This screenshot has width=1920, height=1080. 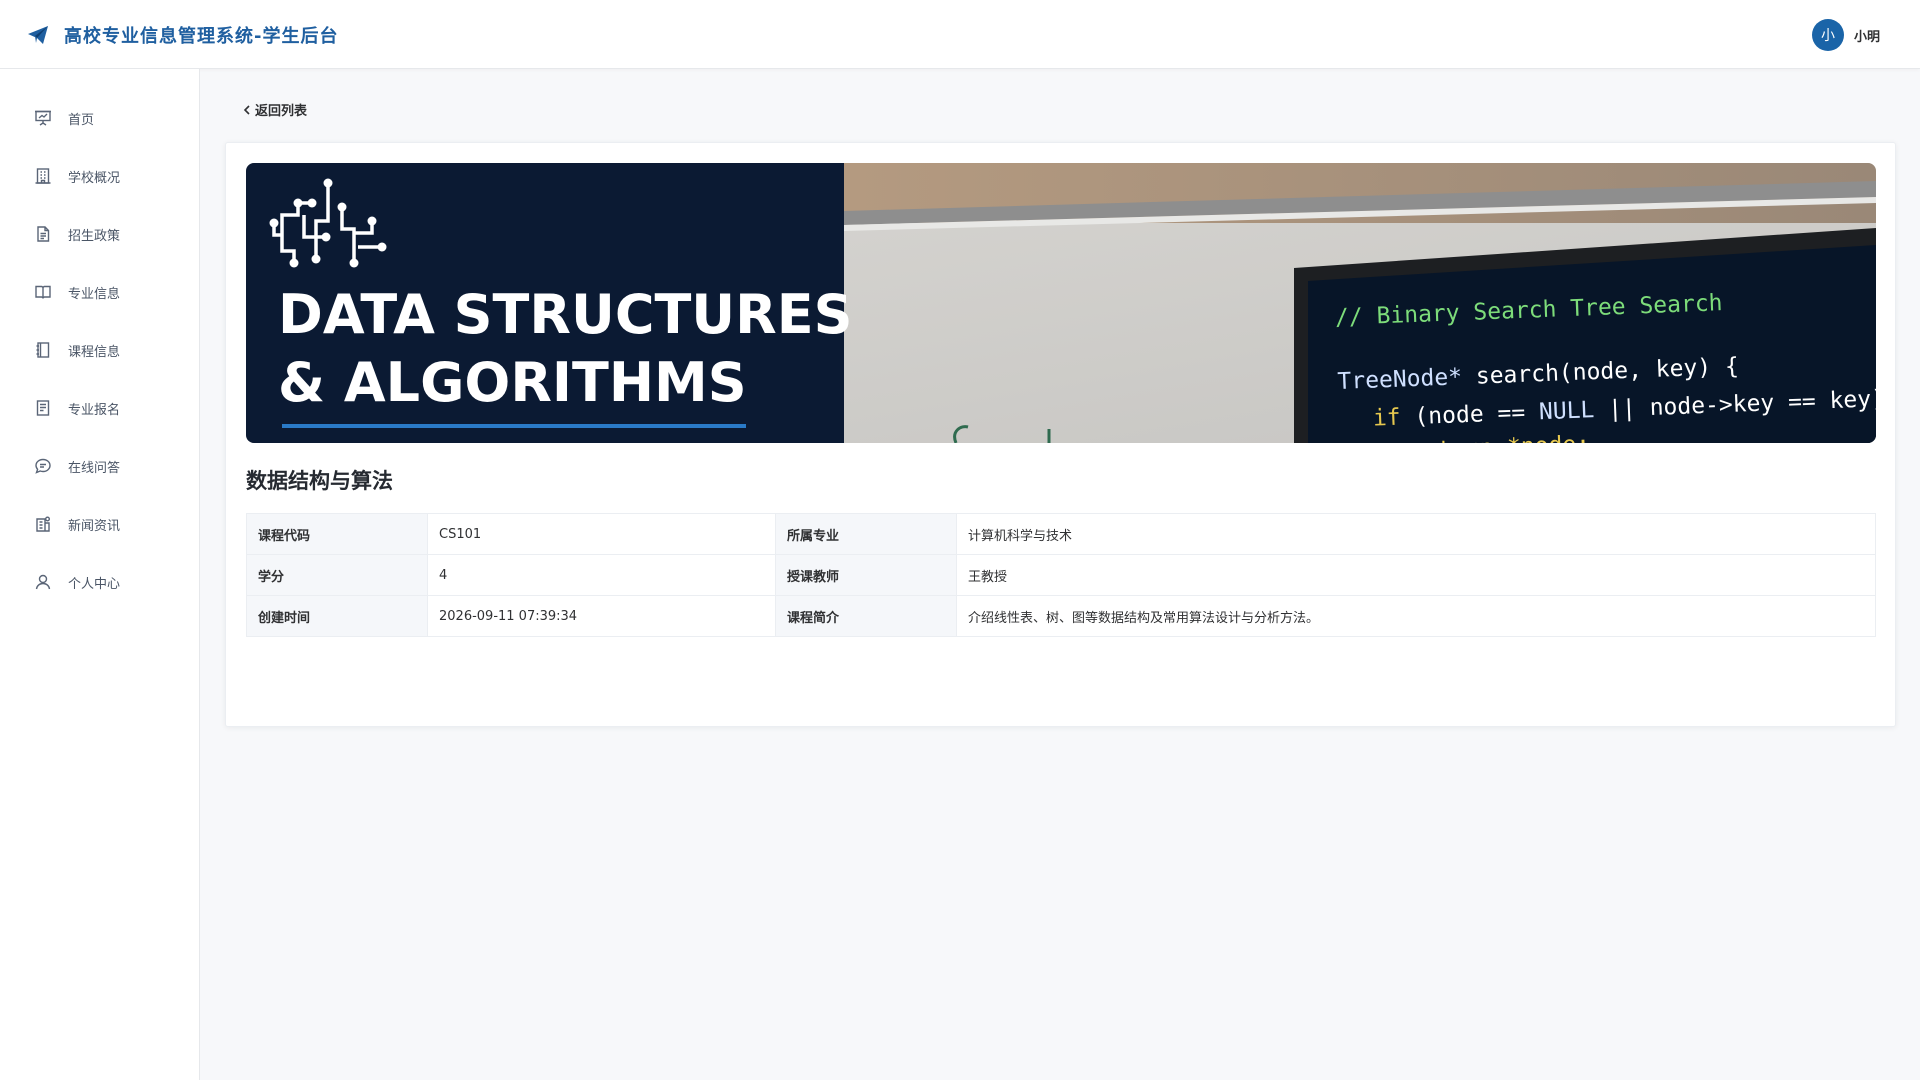 I want to click on course-code-label: 课程代码, so click(x=337, y=534).